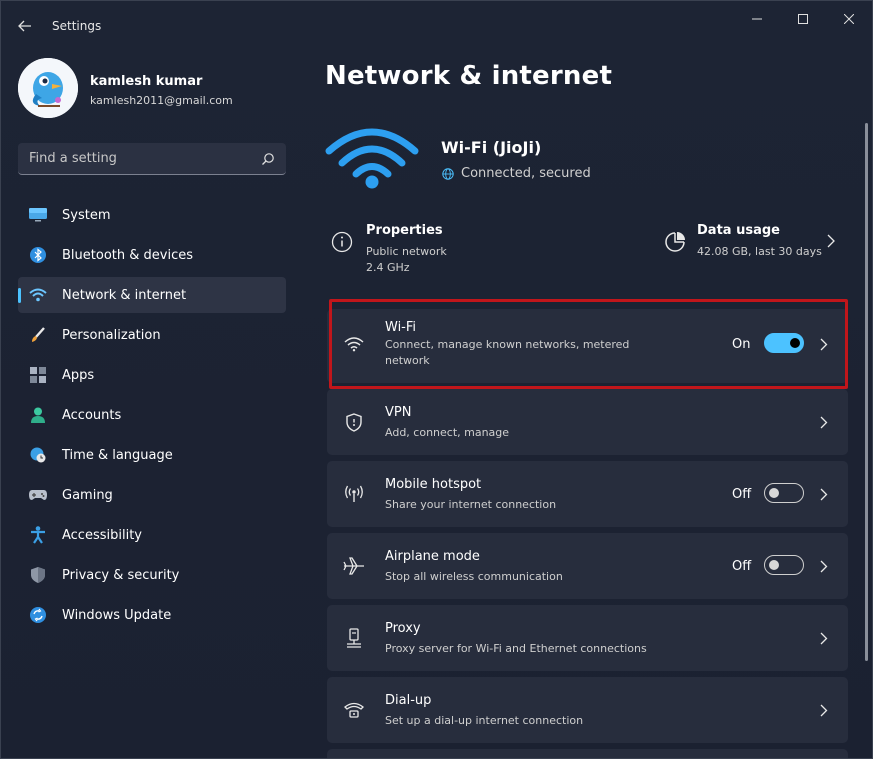 This screenshot has height=759, width=873. Describe the element at coordinates (342, 242) in the screenshot. I see `info-icon` at that location.